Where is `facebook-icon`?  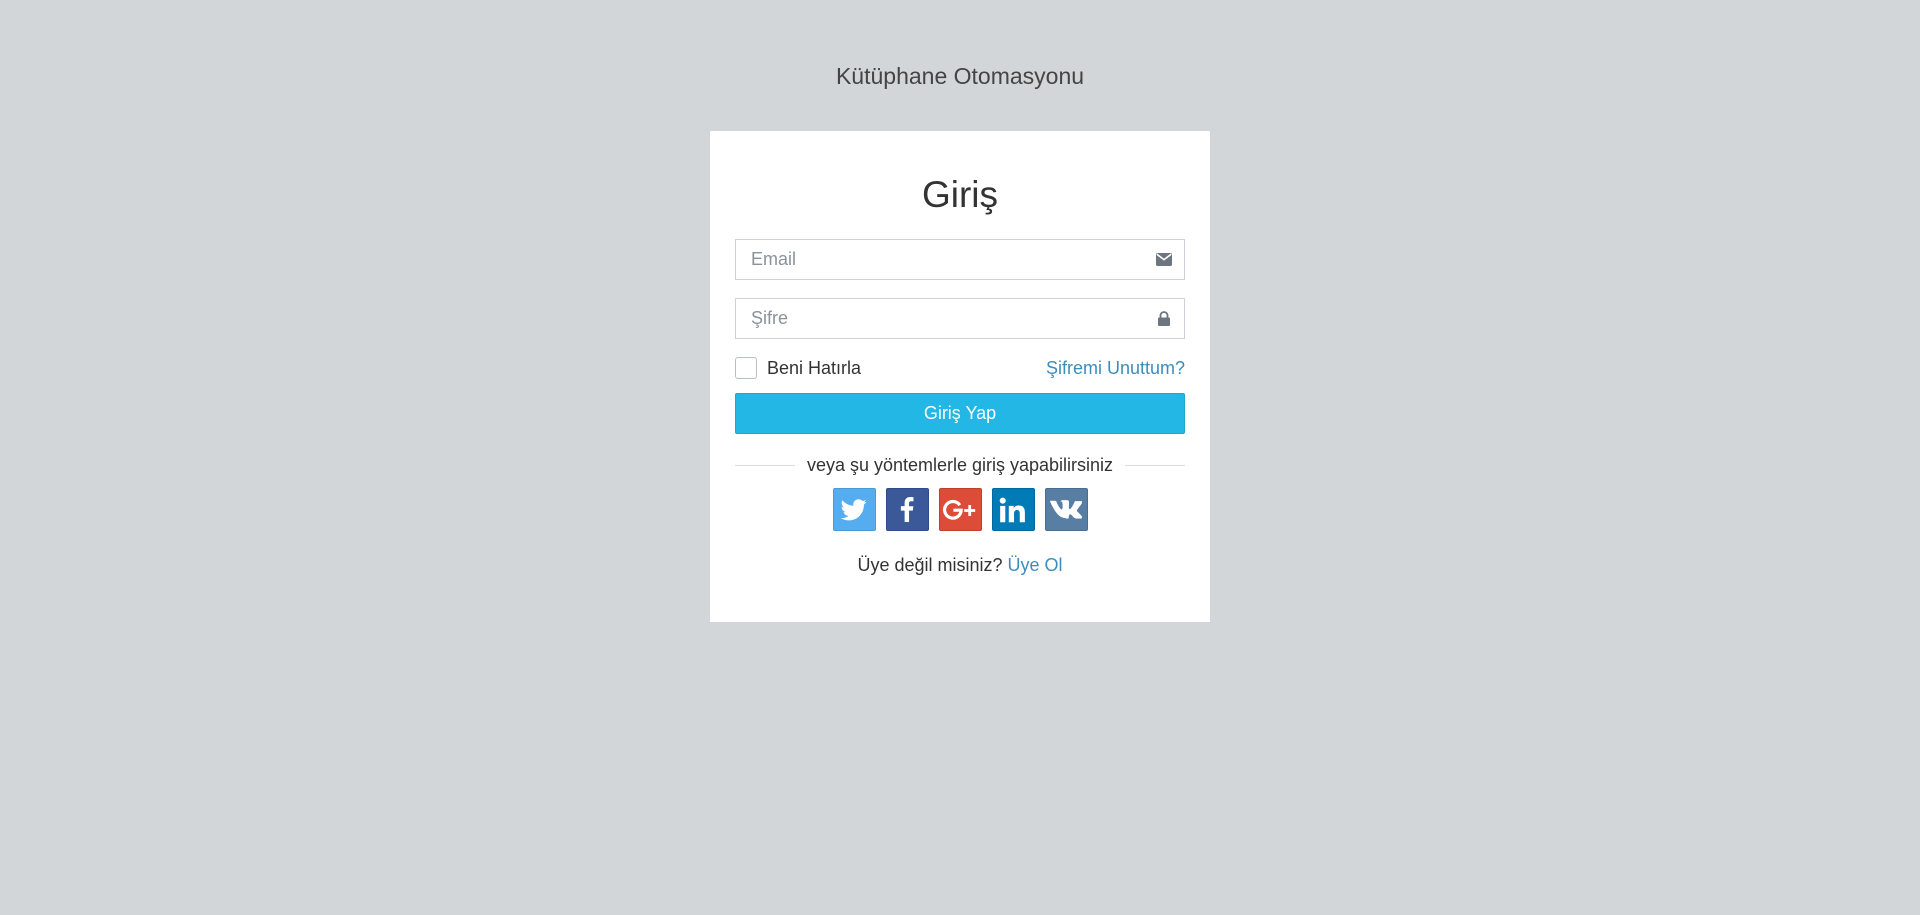
facebook-icon is located at coordinates (907, 509).